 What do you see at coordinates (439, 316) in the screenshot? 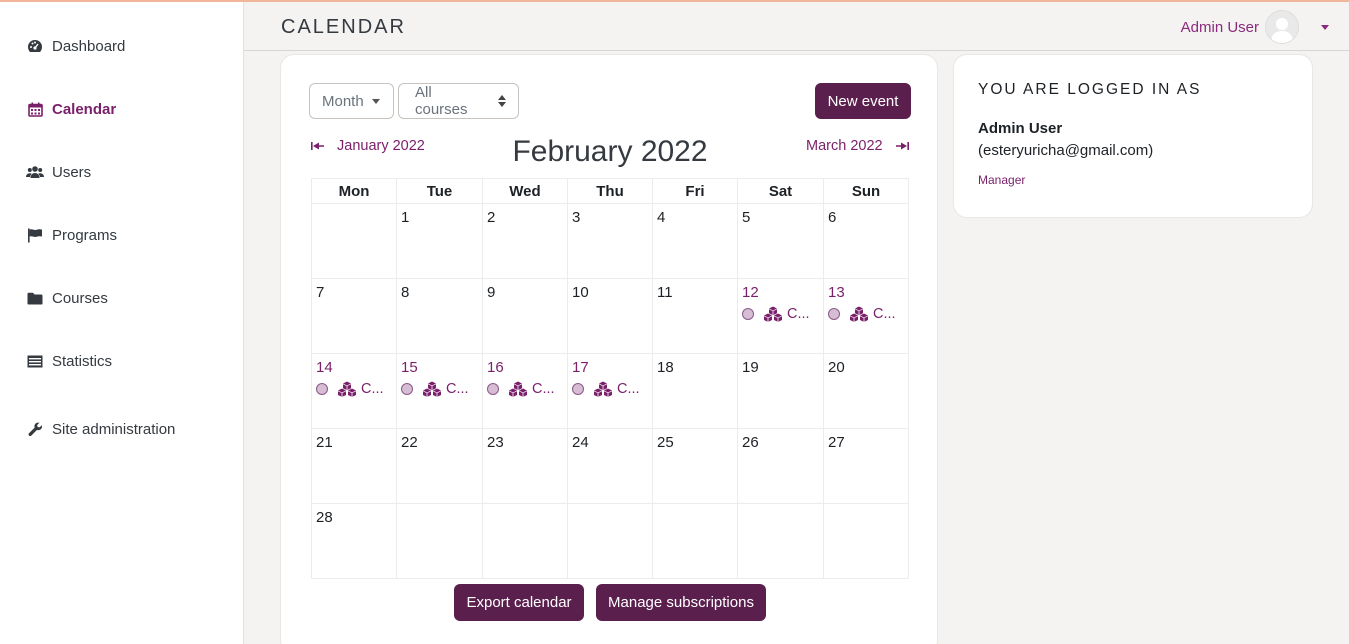
I see `calendar-day-cell: 8` at bounding box center [439, 316].